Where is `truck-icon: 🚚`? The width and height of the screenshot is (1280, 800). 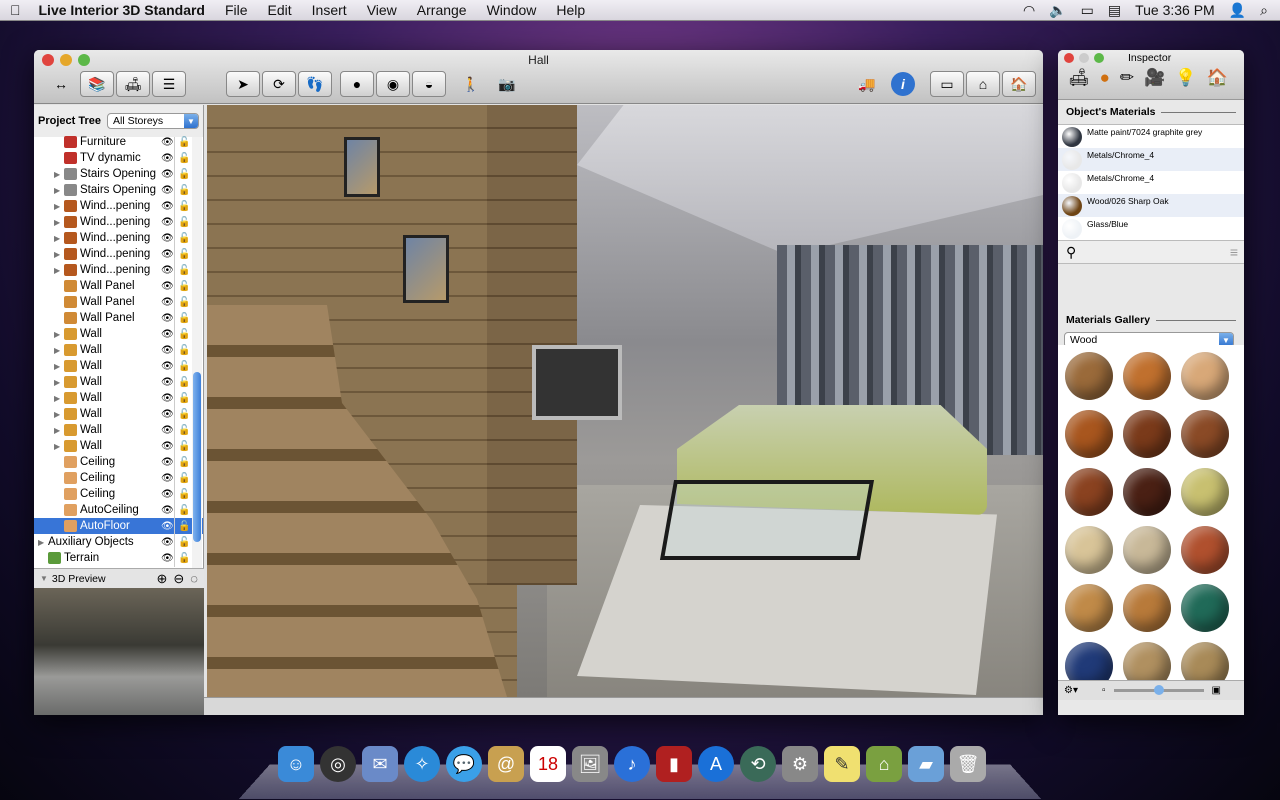
truck-icon: 🚚 is located at coordinates (867, 84).